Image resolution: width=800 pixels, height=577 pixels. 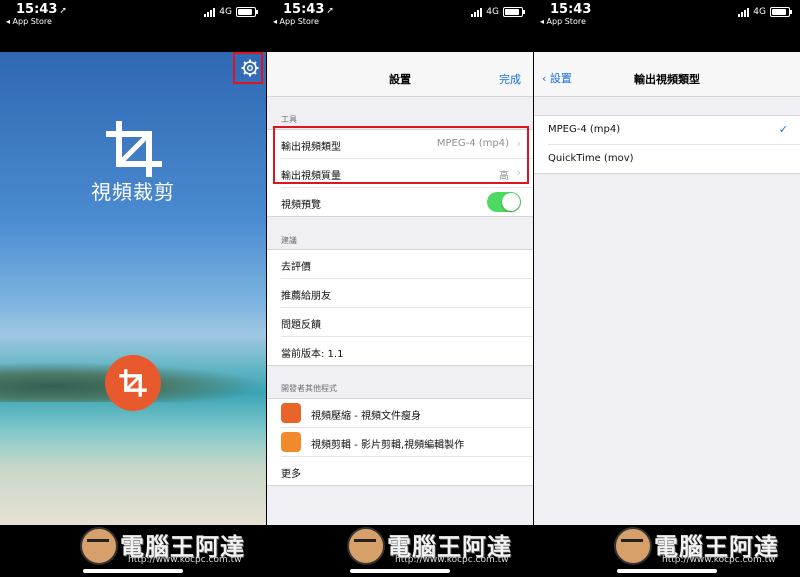 I want to click on compress-app-icon, so click(x=291, y=413).